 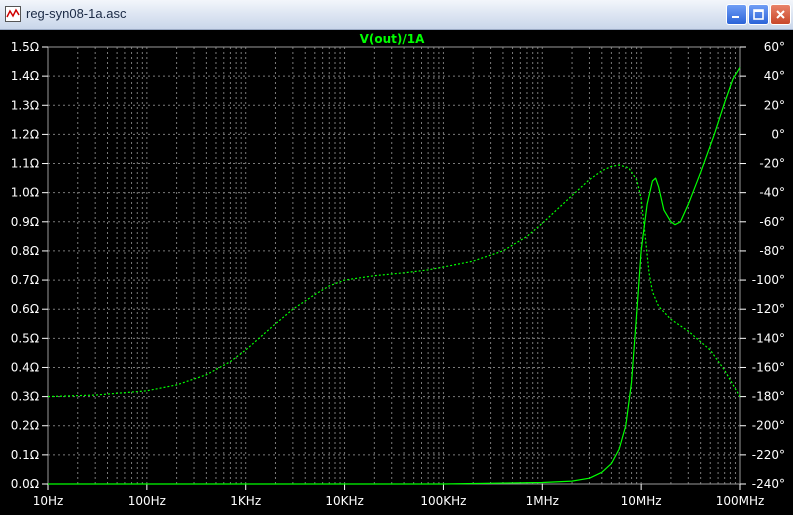 I want to click on left-axis-tick-label: 0.5Ω, so click(x=25, y=338).